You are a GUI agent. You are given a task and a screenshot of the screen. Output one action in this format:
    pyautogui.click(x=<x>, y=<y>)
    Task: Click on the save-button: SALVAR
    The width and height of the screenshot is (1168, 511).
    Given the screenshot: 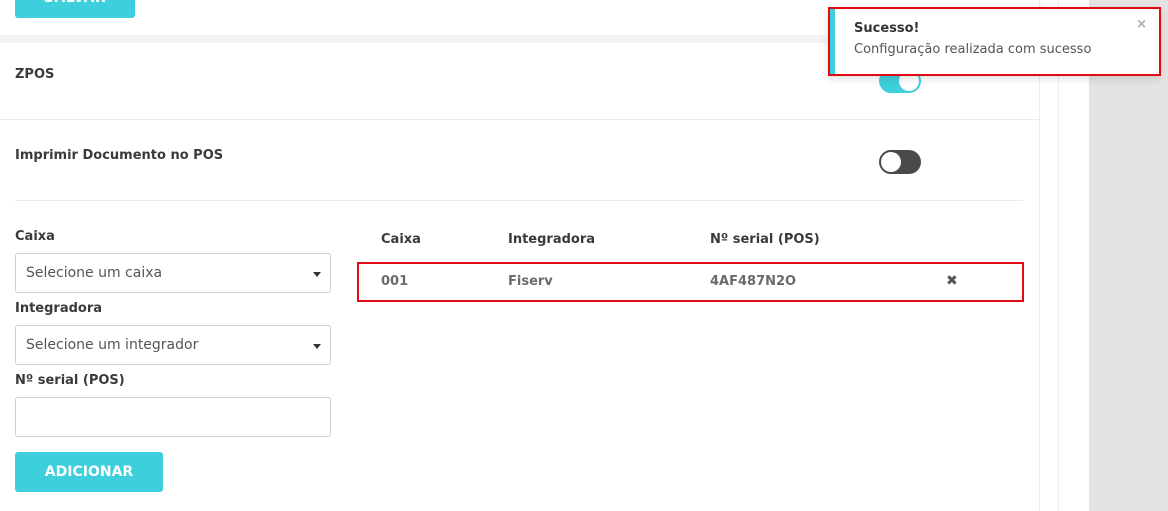 What is the action you would take?
    pyautogui.click(x=75, y=9)
    